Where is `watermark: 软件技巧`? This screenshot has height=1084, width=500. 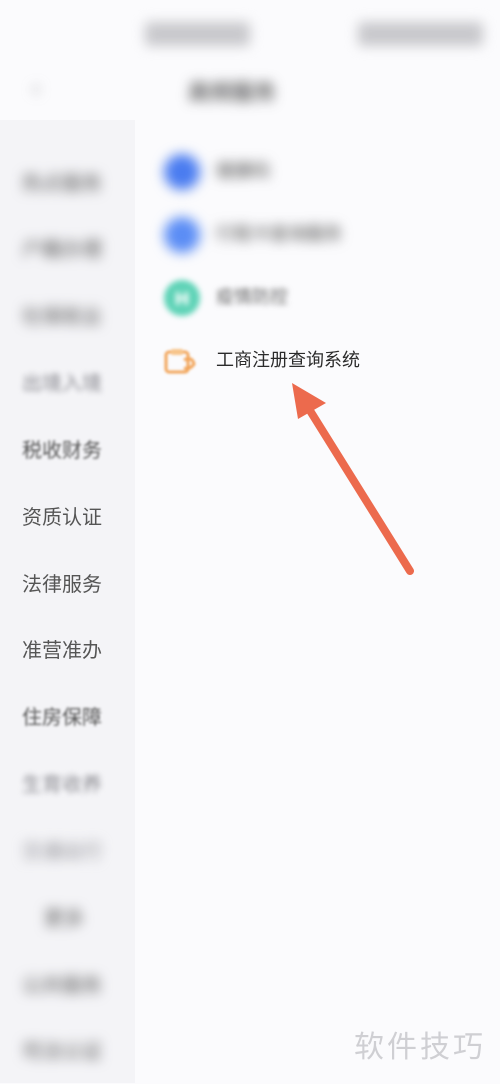
watermark: 软件技巧 is located at coordinates (420, 1047).